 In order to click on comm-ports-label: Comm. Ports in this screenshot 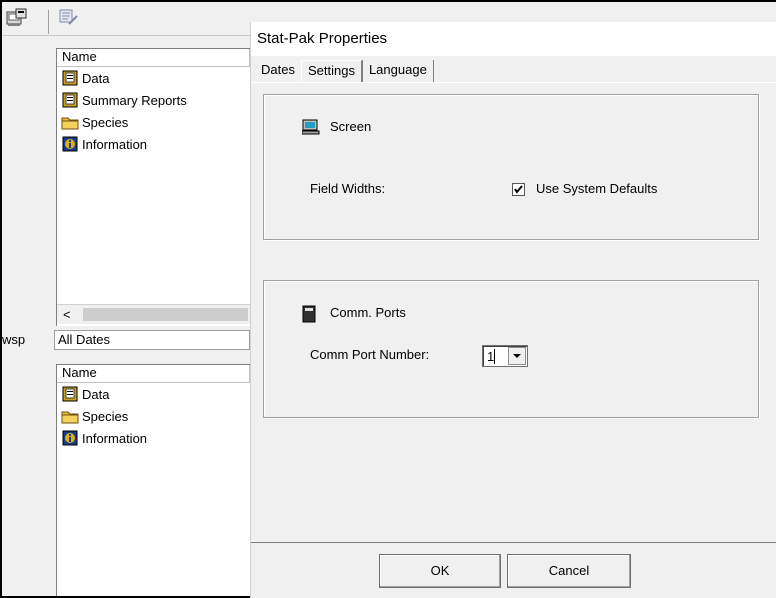, I will do `click(368, 312)`.